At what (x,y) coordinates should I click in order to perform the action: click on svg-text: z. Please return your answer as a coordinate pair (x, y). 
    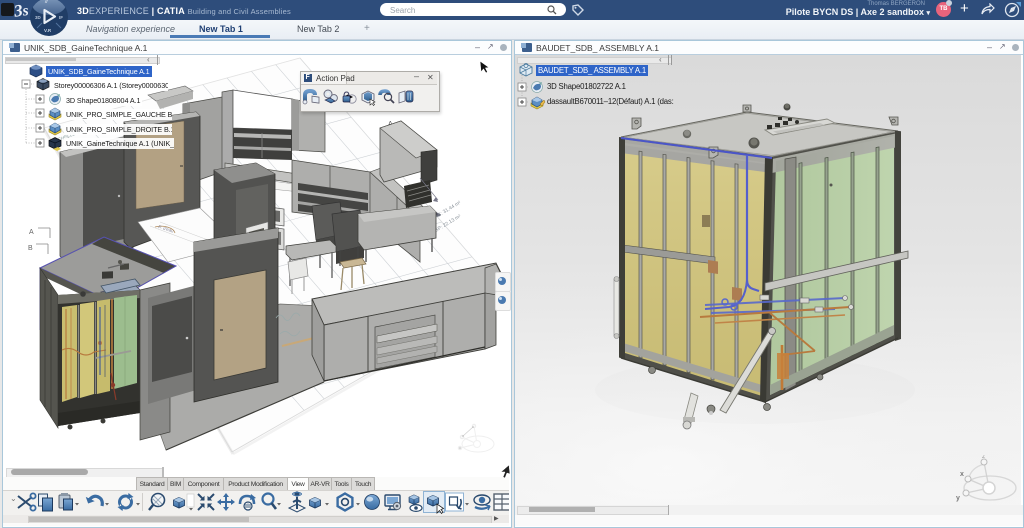
    Looking at the image, I should click on (983, 457).